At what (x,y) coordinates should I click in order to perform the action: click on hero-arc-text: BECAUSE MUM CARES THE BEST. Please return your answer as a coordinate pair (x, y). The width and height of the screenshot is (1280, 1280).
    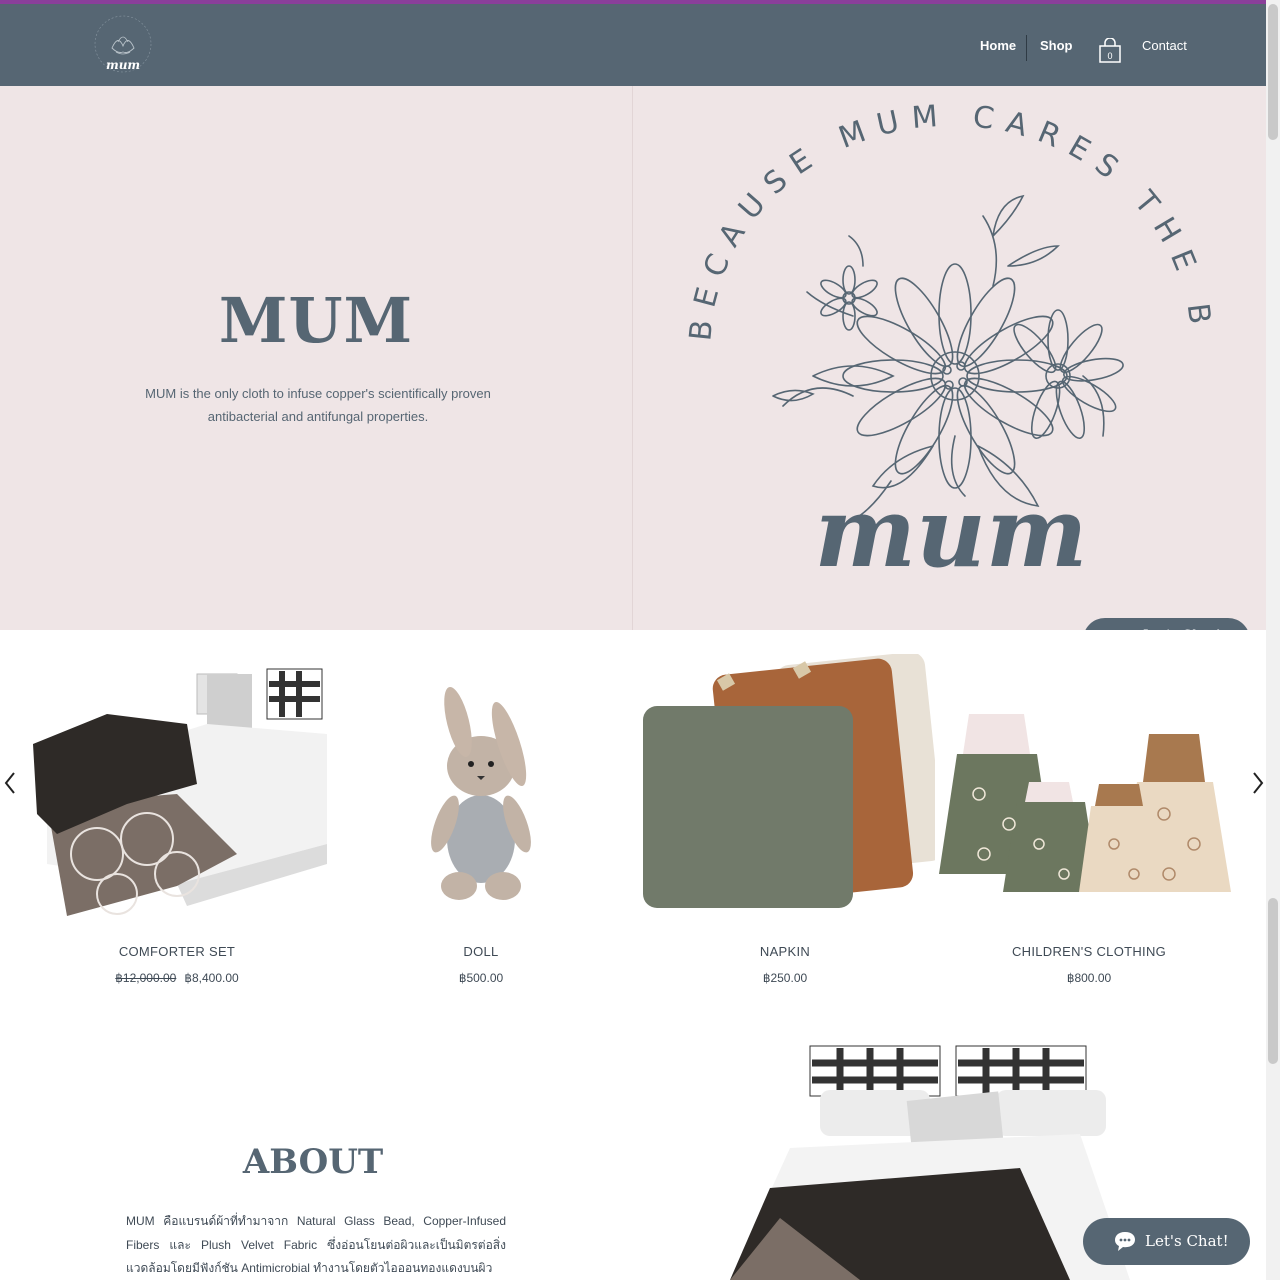
    Looking at the image, I should click on (925, 214).